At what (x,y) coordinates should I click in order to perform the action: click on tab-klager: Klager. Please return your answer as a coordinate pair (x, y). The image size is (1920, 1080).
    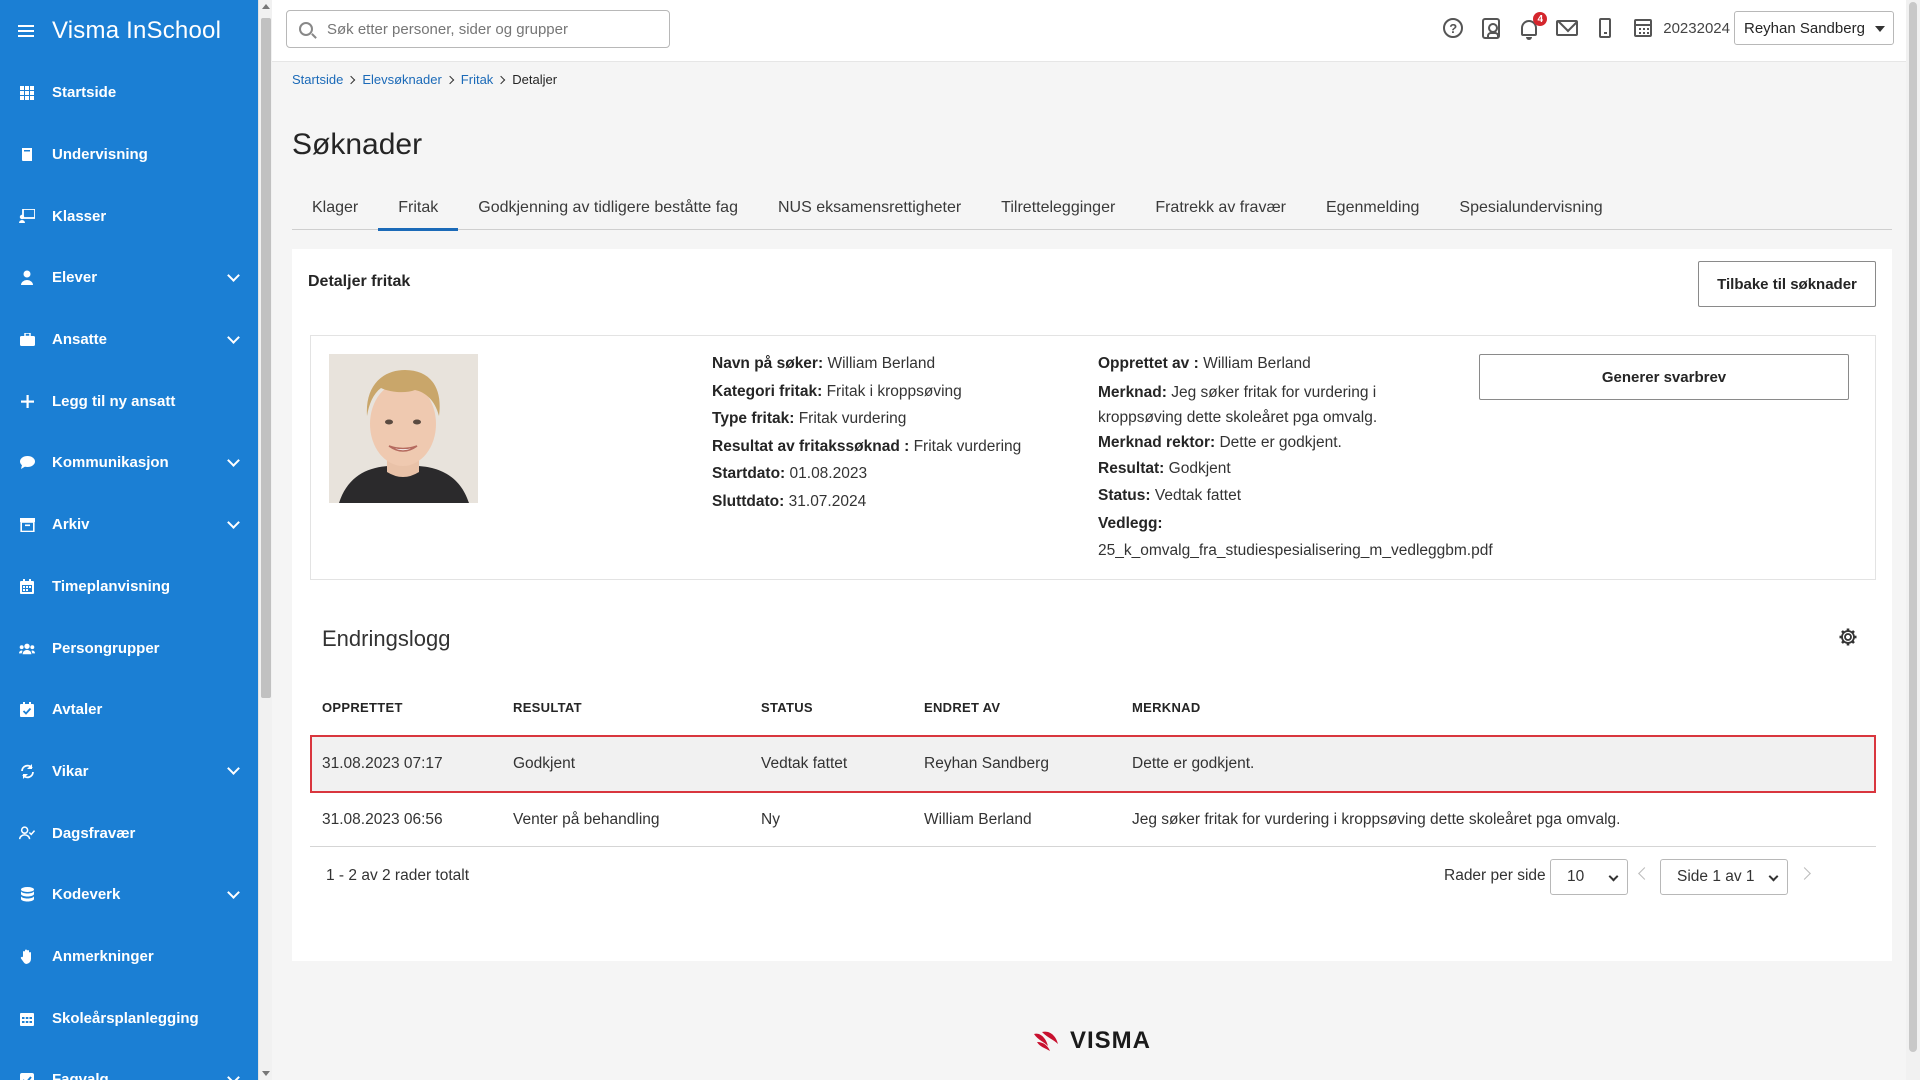
    Looking at the image, I should click on (335, 208).